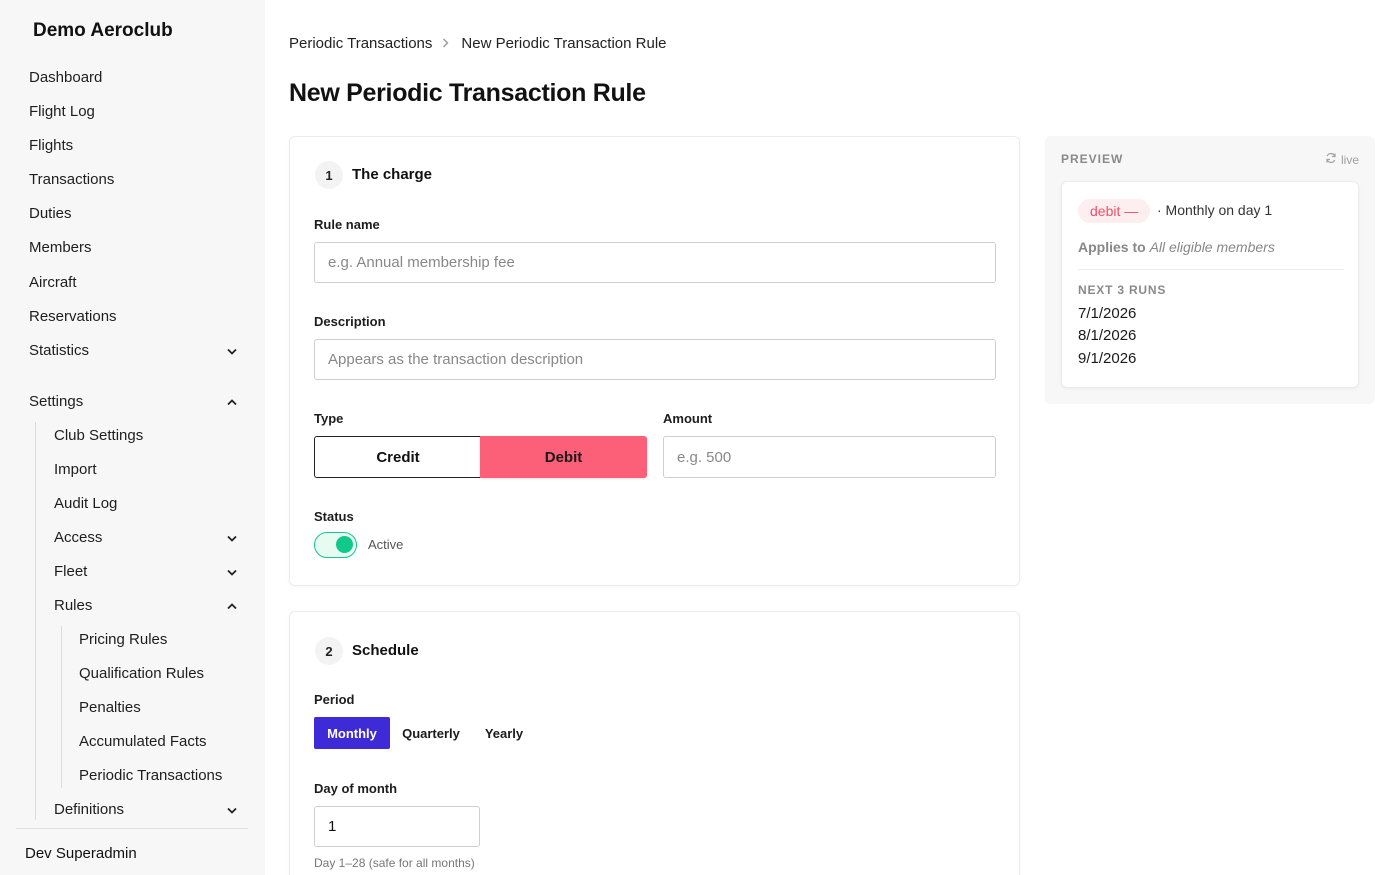  I want to click on applies-target: All eligible members, so click(1212, 247).